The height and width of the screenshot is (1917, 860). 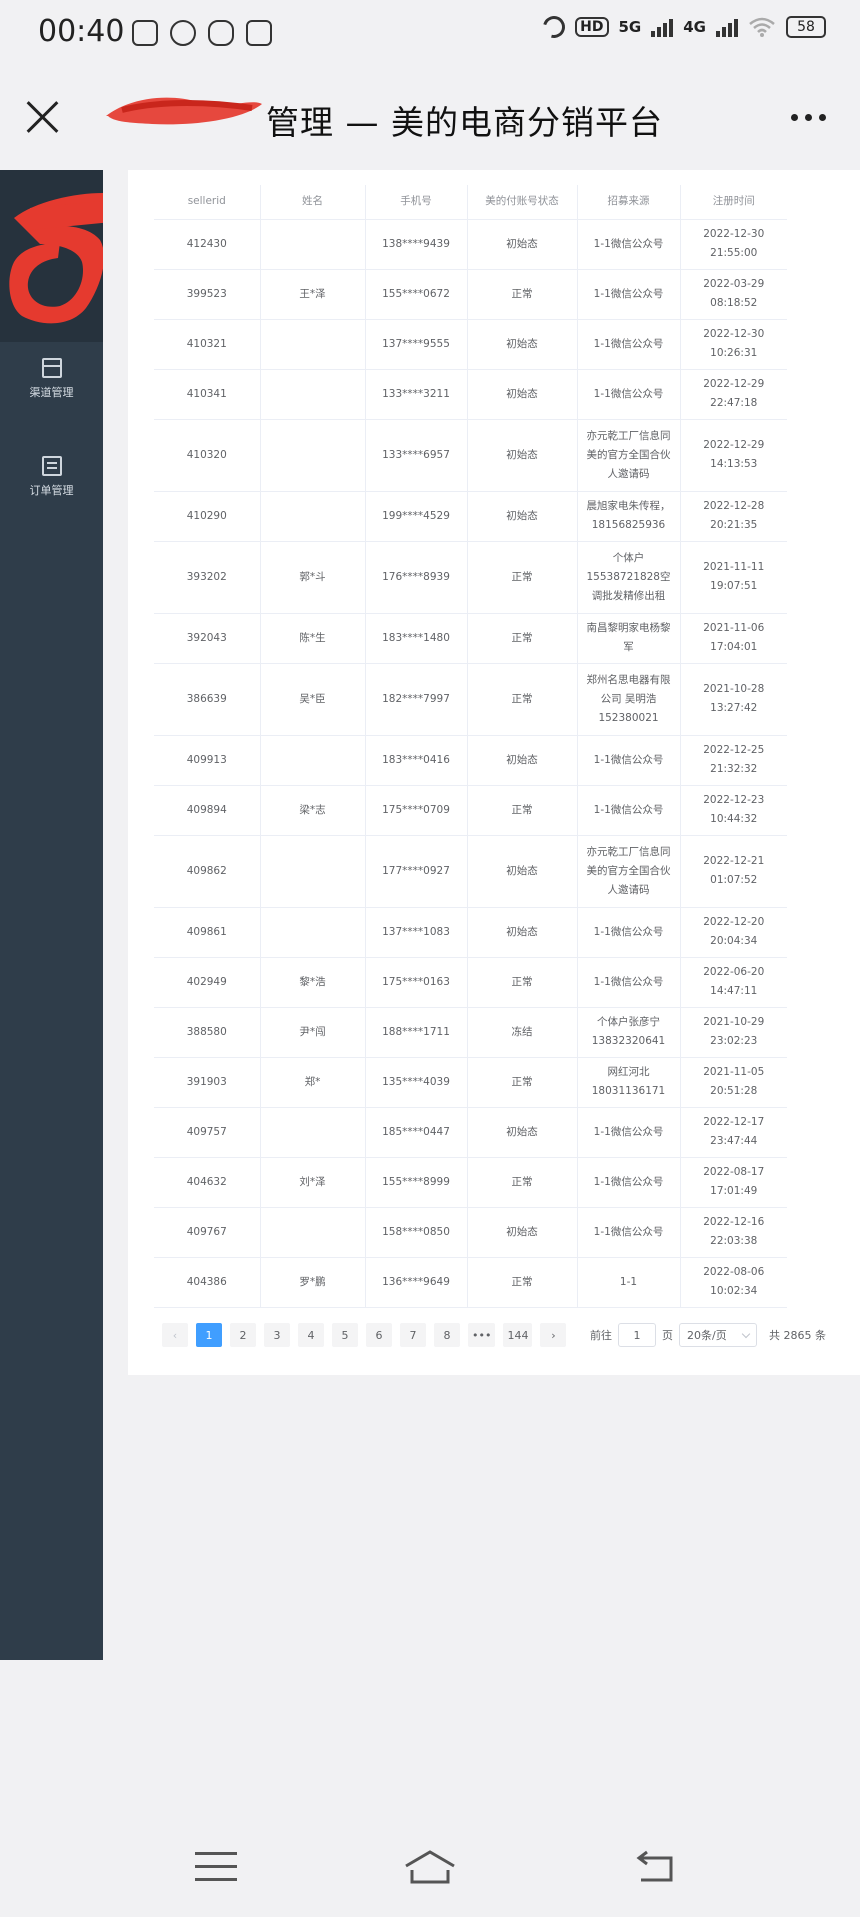 I want to click on page-button: 8, so click(x=447, y=1335).